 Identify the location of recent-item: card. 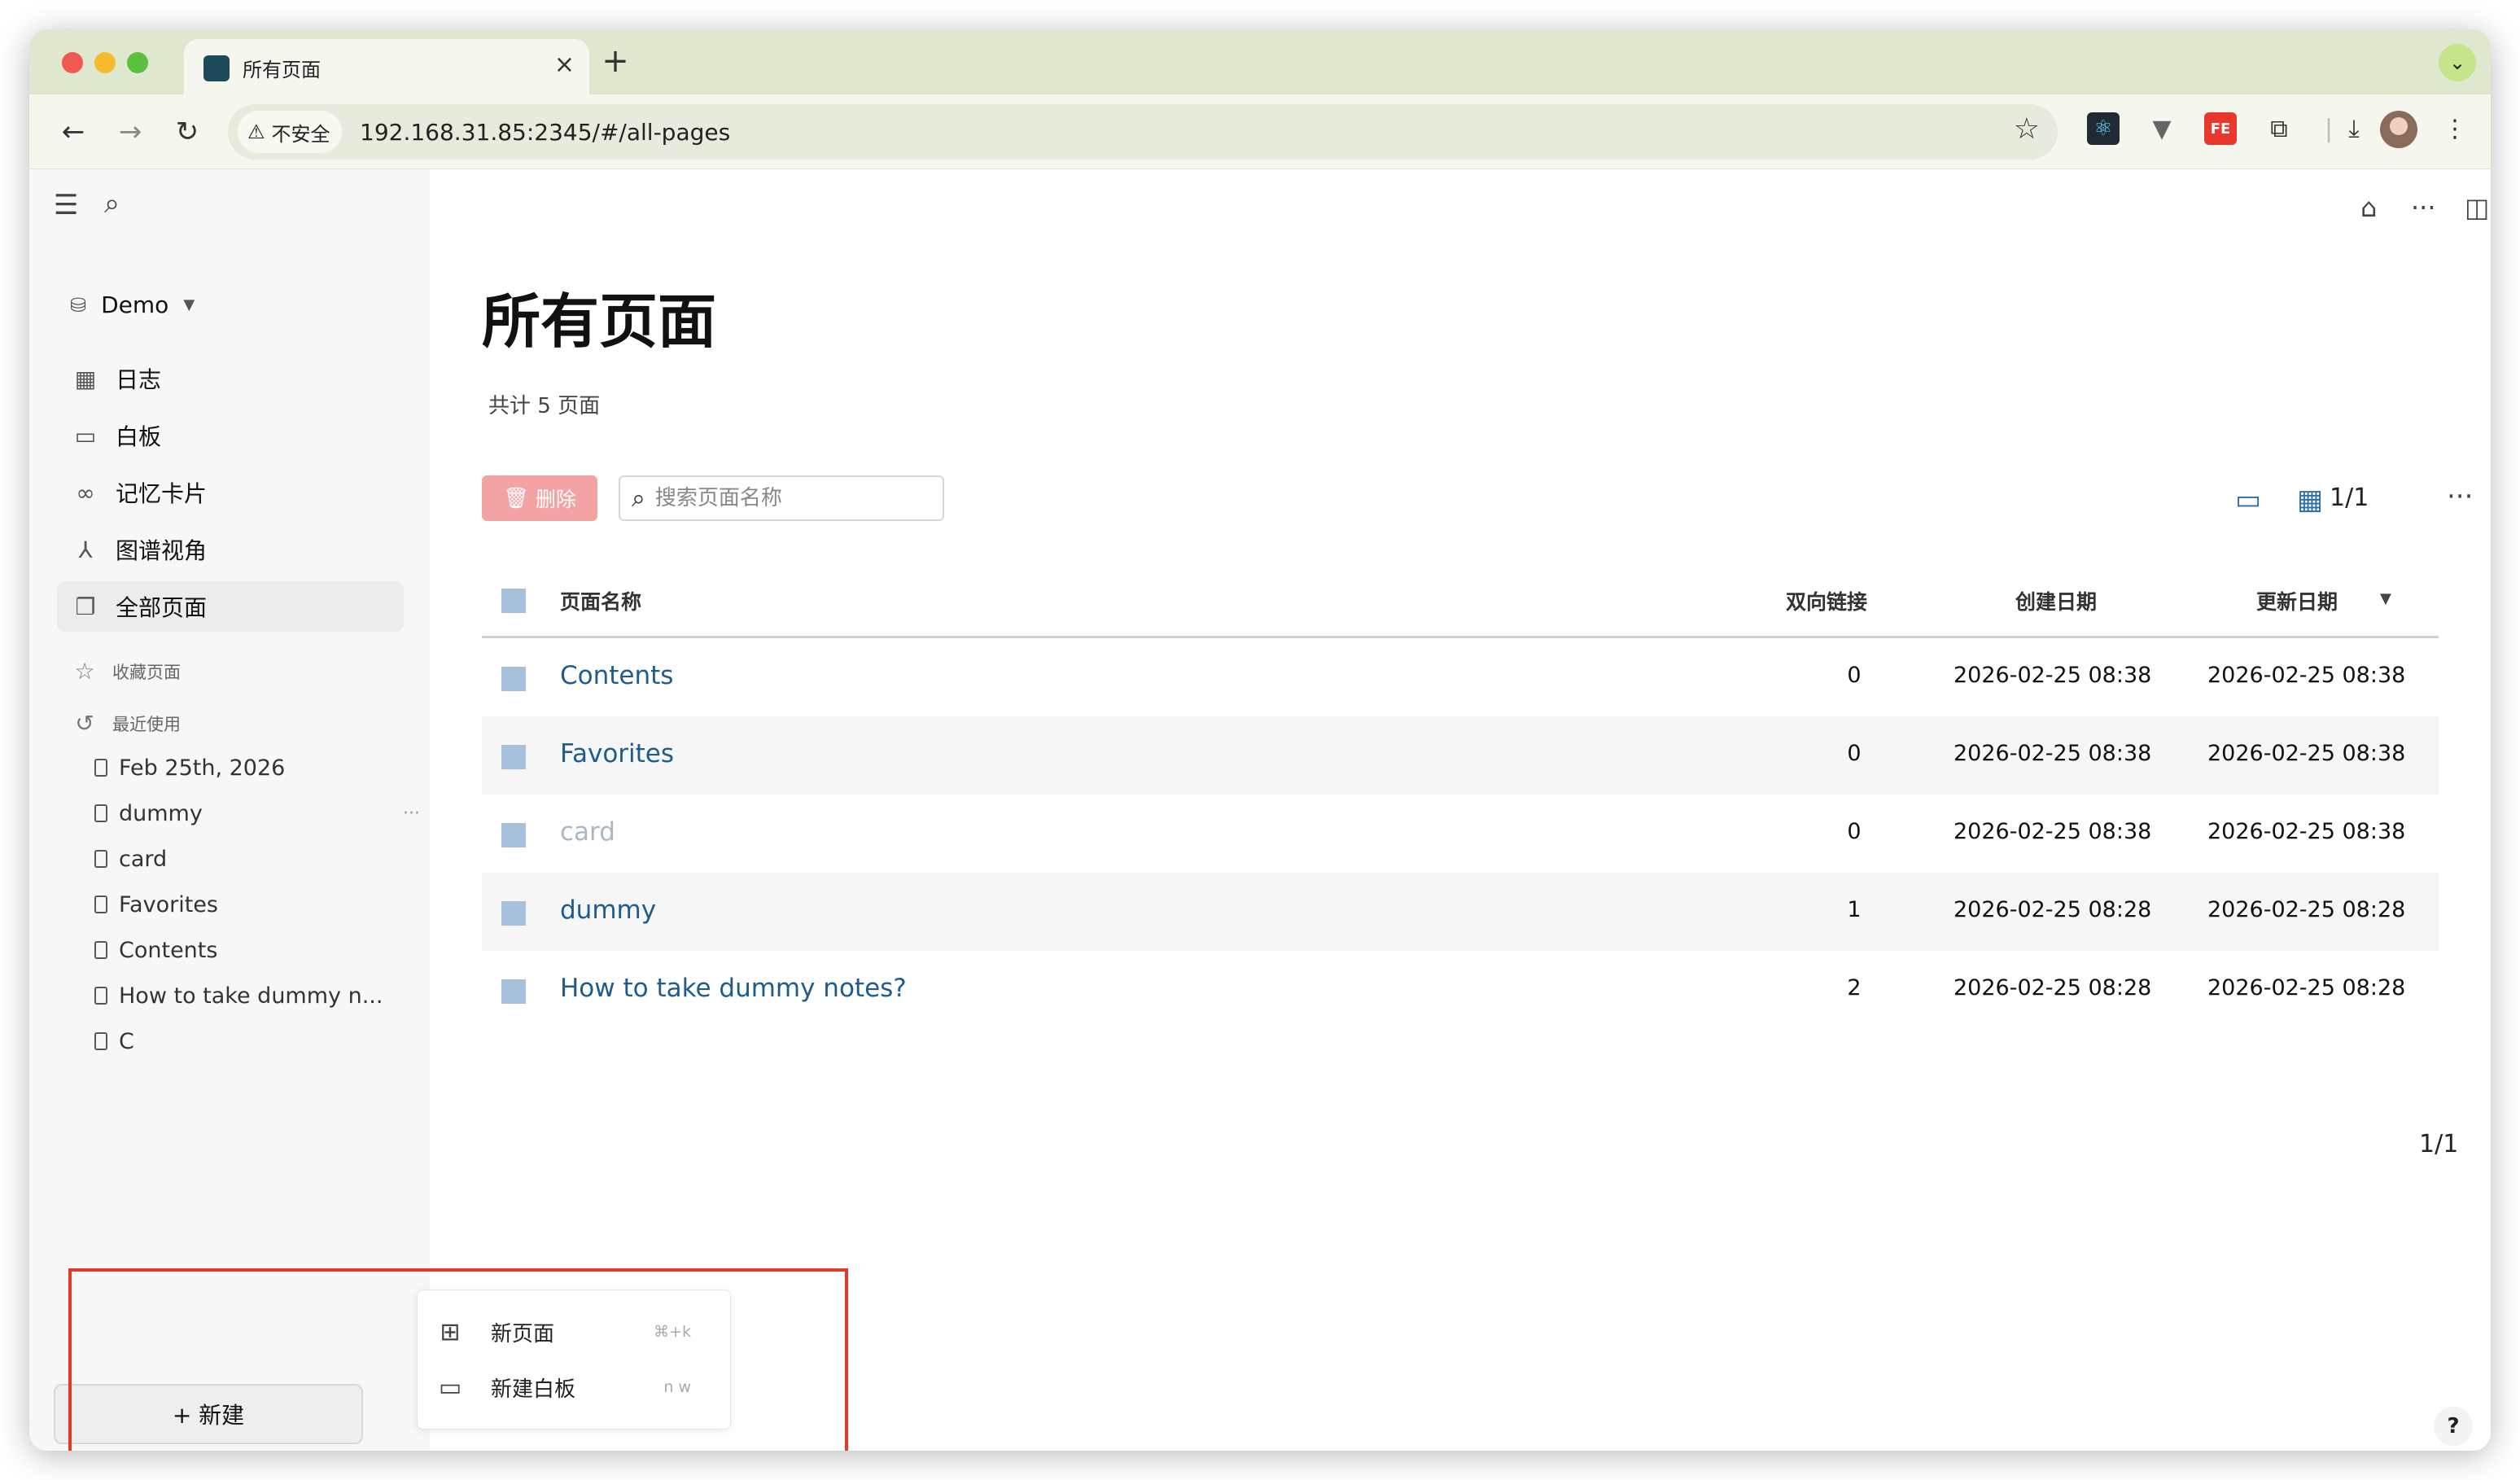
(257, 859).